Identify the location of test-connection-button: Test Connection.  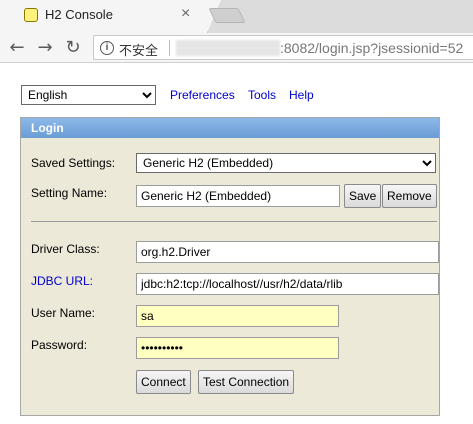
(246, 382).